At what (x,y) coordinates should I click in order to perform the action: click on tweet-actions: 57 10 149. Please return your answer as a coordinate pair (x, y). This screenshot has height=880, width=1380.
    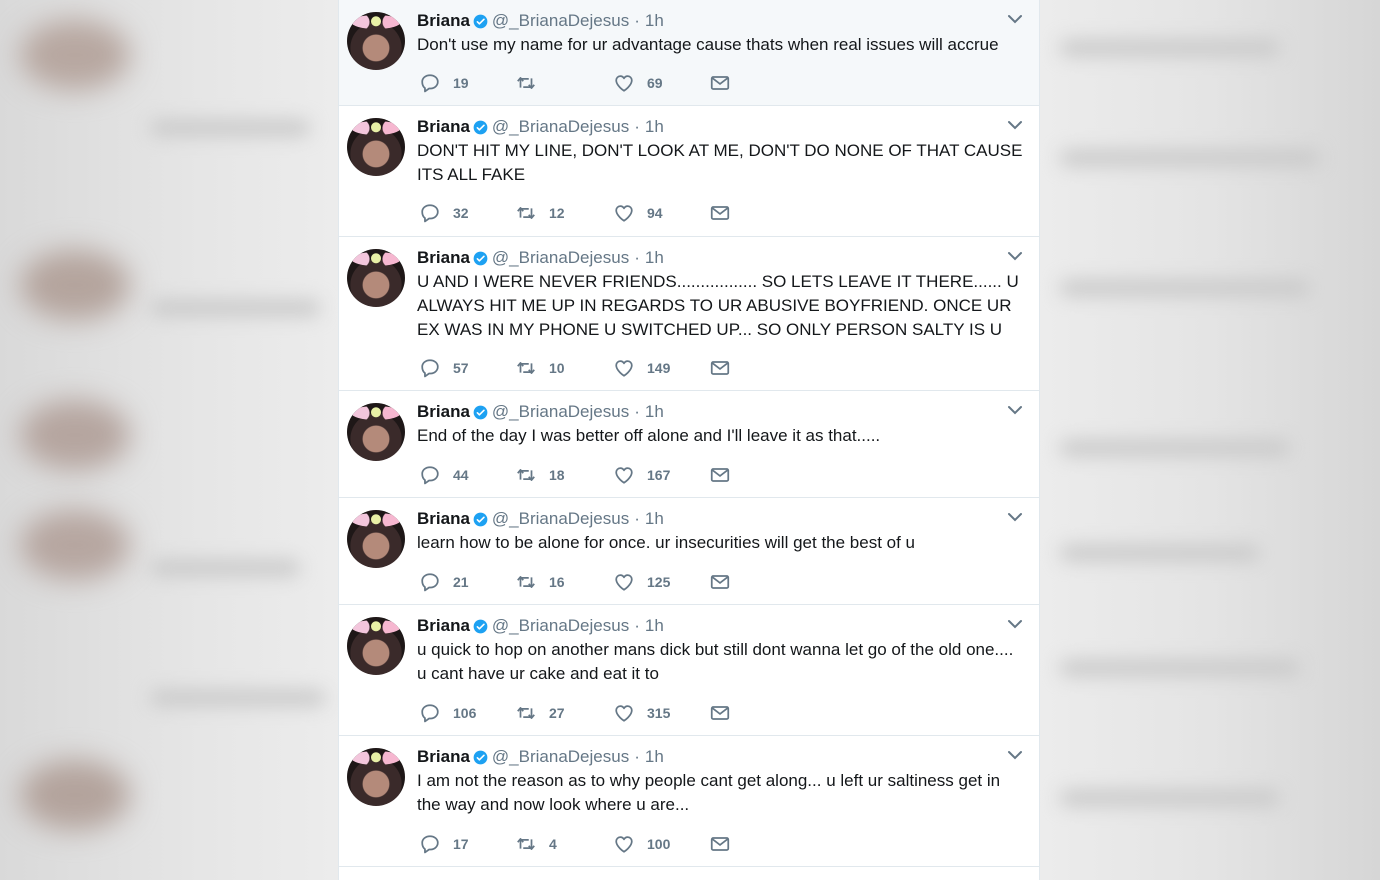
    Looking at the image, I should click on (584, 368).